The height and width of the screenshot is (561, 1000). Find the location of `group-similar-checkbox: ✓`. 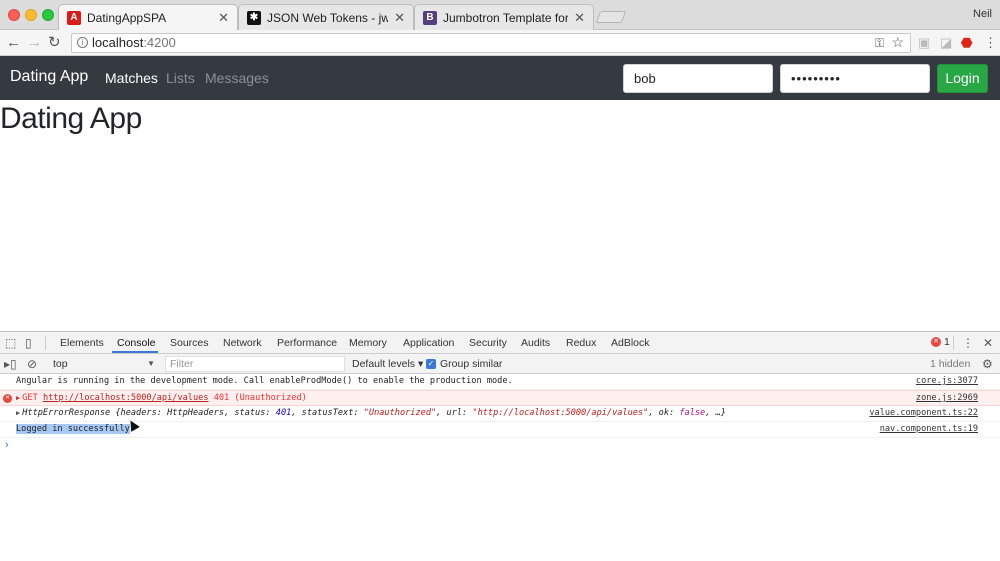

group-similar-checkbox: ✓ is located at coordinates (431, 364).